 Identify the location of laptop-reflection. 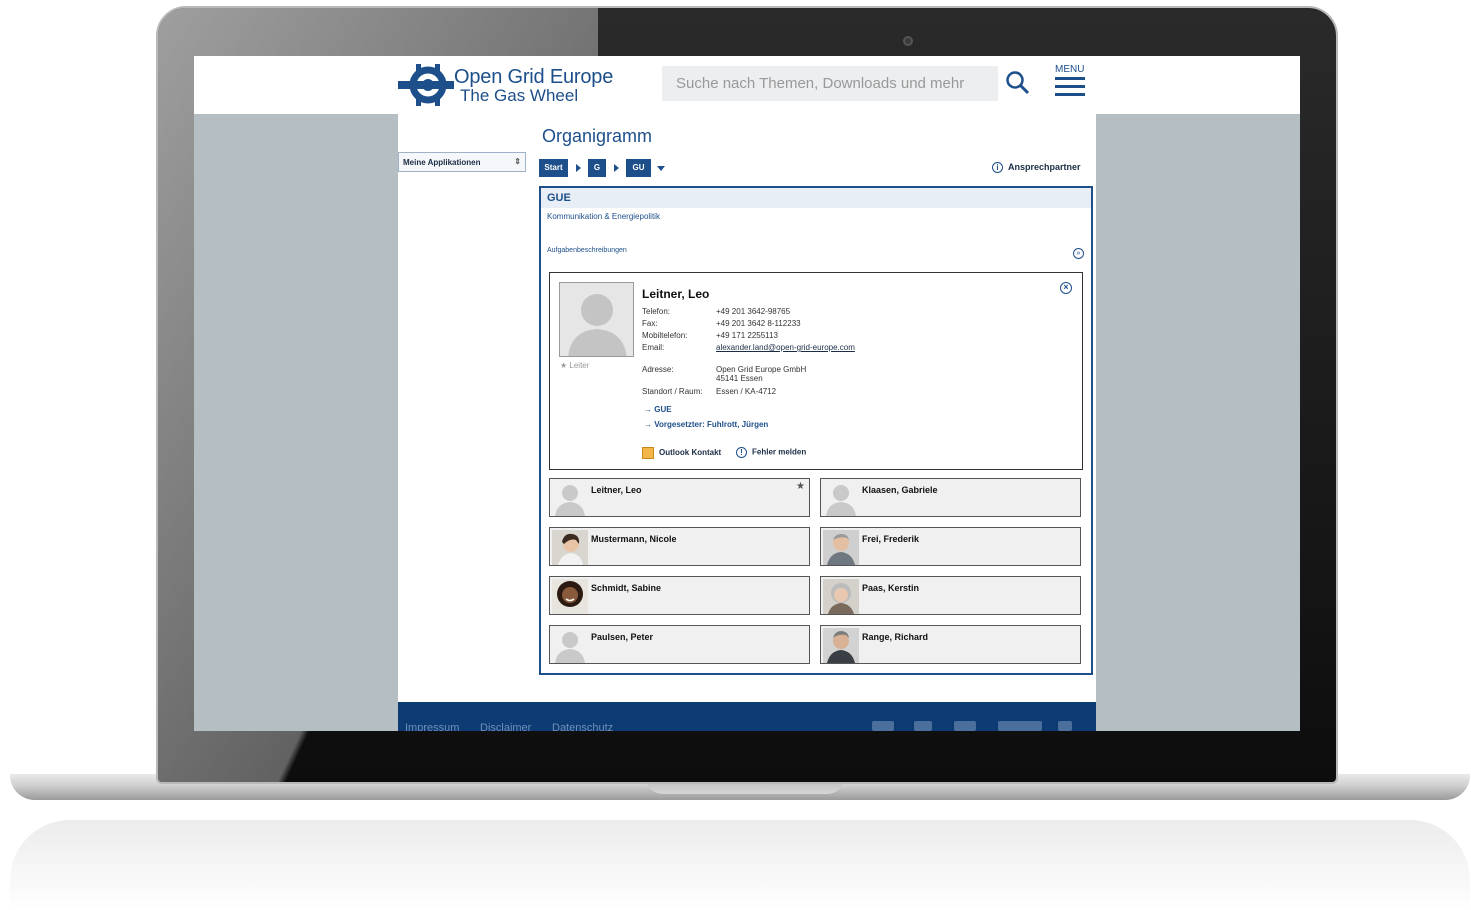
(740, 865).